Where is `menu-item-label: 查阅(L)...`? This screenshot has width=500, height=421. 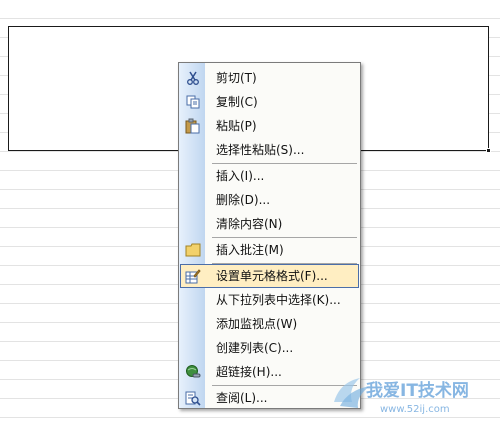 menu-item-label: 查阅(L)... is located at coordinates (242, 398).